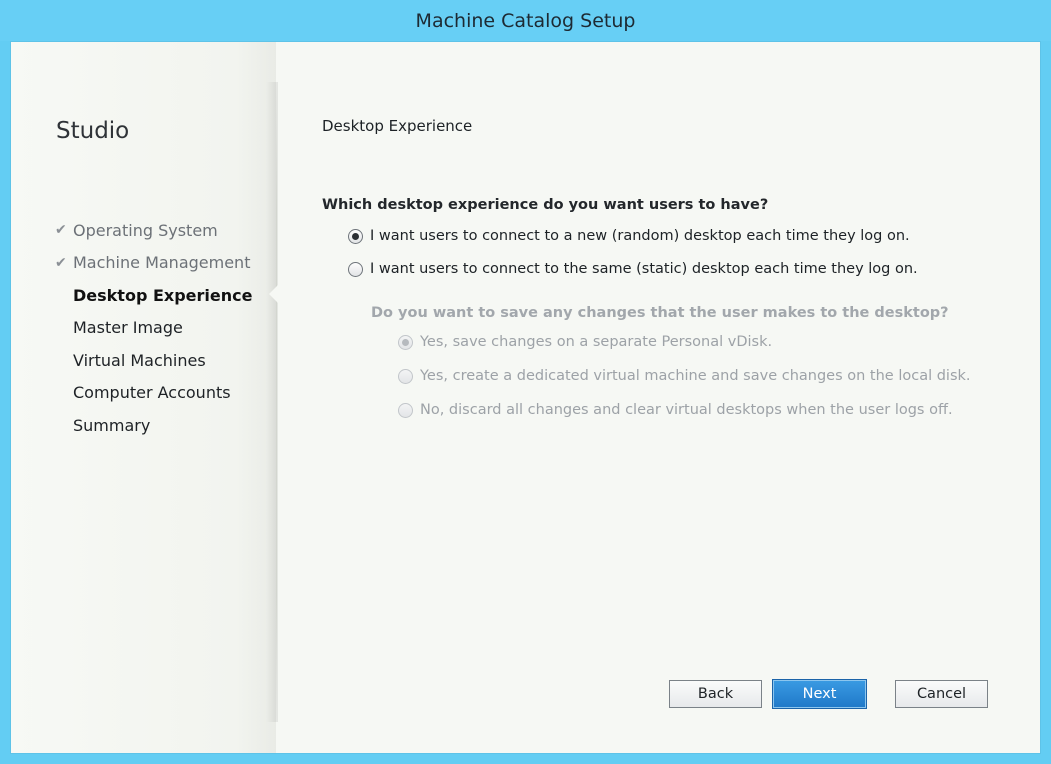  Describe the element at coordinates (715, 694) in the screenshot. I see `back-button: Back` at that location.